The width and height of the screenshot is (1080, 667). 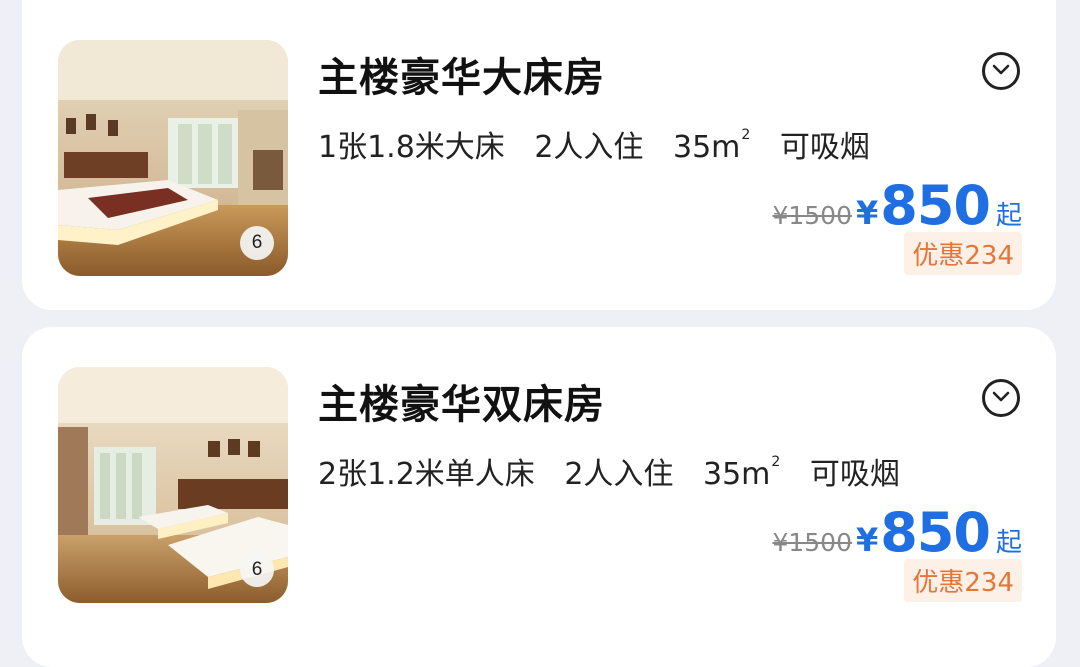 I want to click on bed-info: 1张1.8米大床, so click(x=411, y=147).